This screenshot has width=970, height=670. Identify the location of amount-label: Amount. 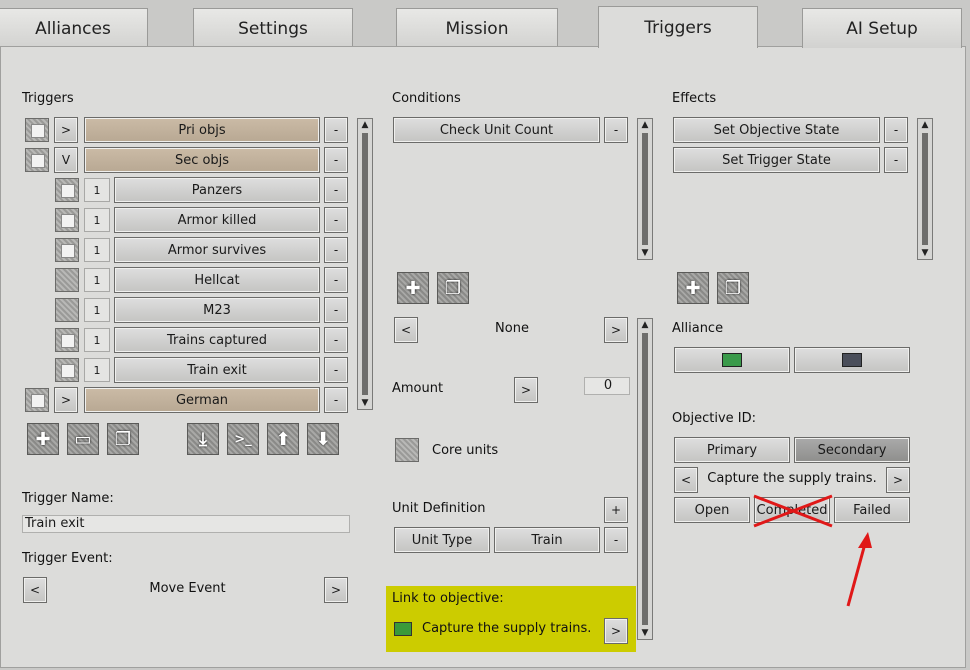
(418, 388).